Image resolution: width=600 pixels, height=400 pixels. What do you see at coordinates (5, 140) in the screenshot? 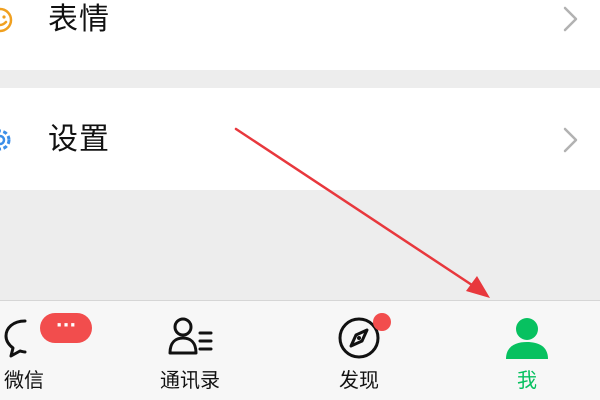
I see `gear-icon` at bounding box center [5, 140].